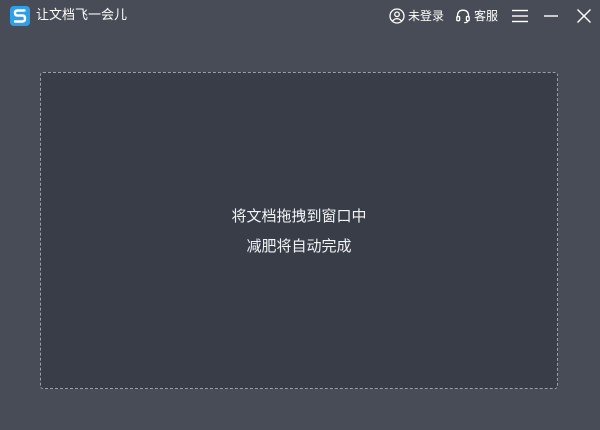 This screenshot has width=600, height=430. I want to click on title-bar: 让文档飞一会儿 未登录 客服, so click(300, 16).